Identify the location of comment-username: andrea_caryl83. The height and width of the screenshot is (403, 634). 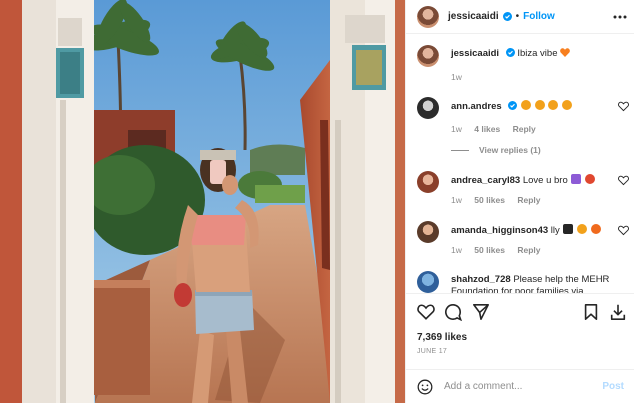
(485, 180).